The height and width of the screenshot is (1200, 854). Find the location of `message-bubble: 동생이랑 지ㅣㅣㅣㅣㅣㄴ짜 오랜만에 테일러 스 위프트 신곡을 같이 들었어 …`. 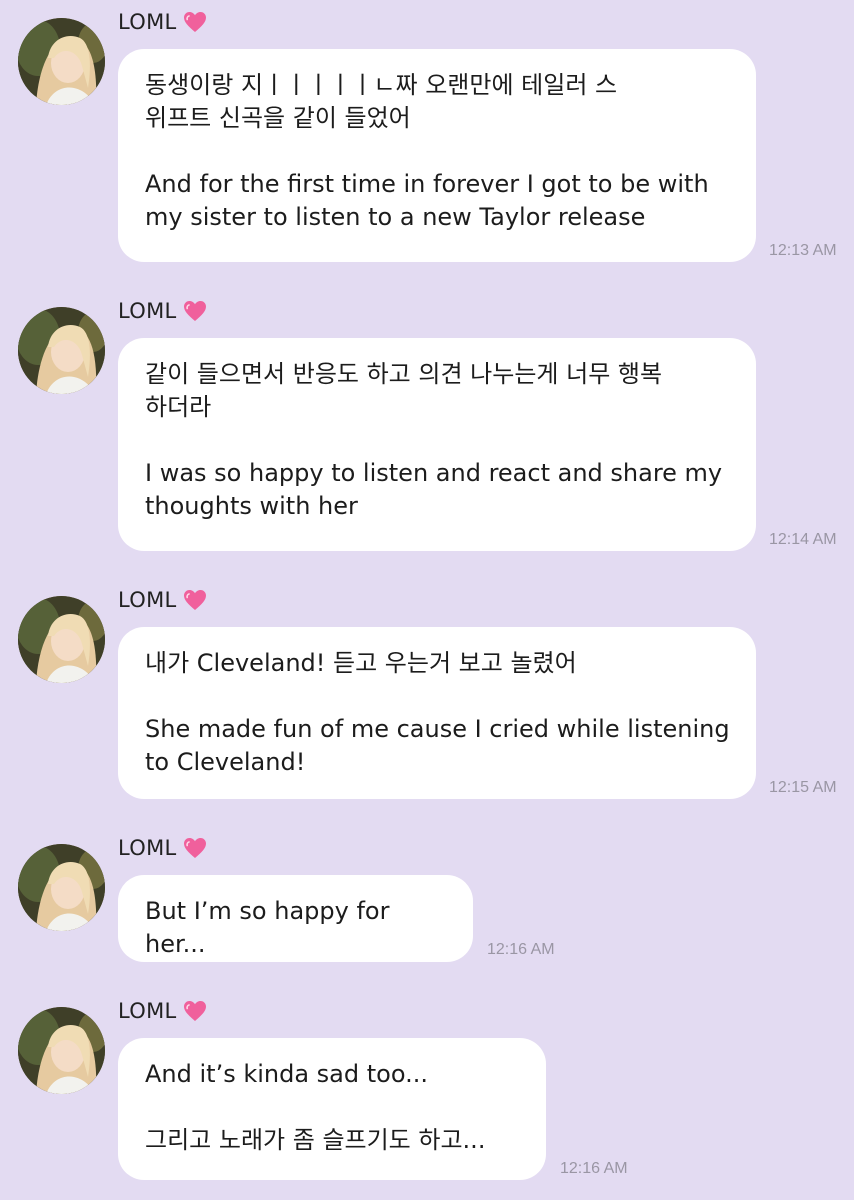

message-bubble: 동생이랑 지ㅣㅣㅣㅣㅣㄴ짜 오랜만에 테일러 스 위프트 신곡을 같이 들었어 … is located at coordinates (437, 155).